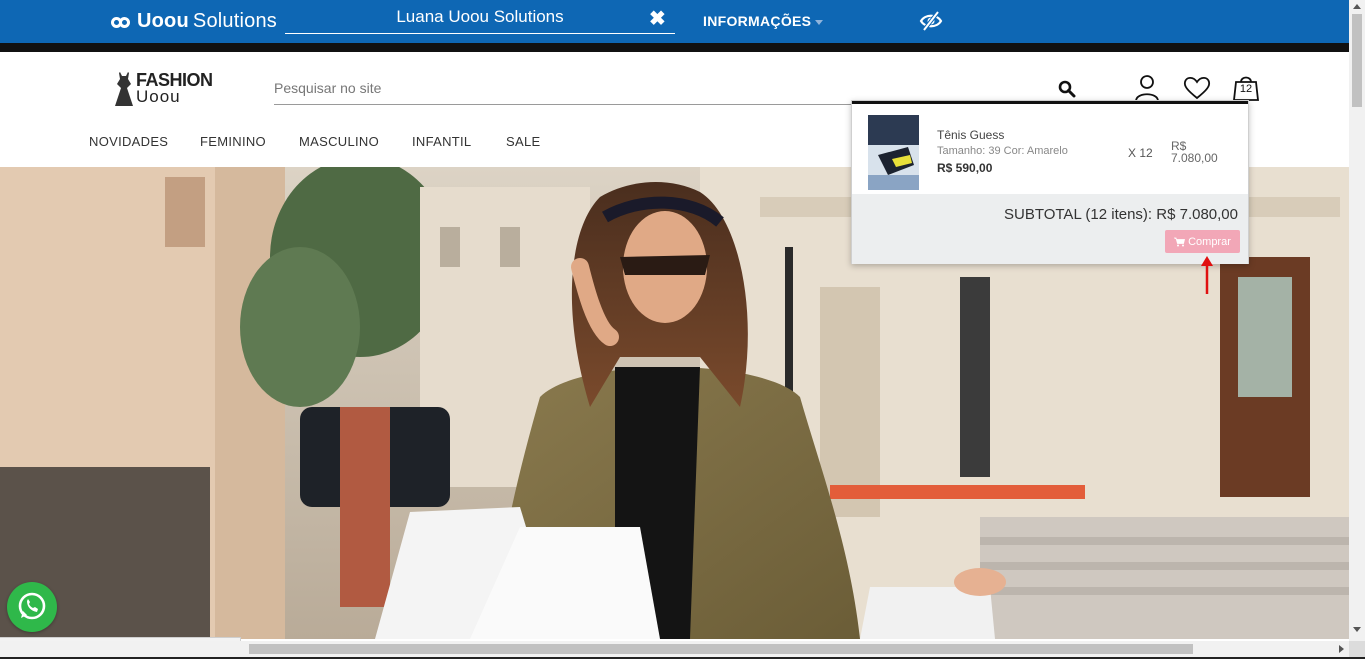  What do you see at coordinates (234, 21) in the screenshot?
I see `brand-light-text: Solutions` at bounding box center [234, 21].